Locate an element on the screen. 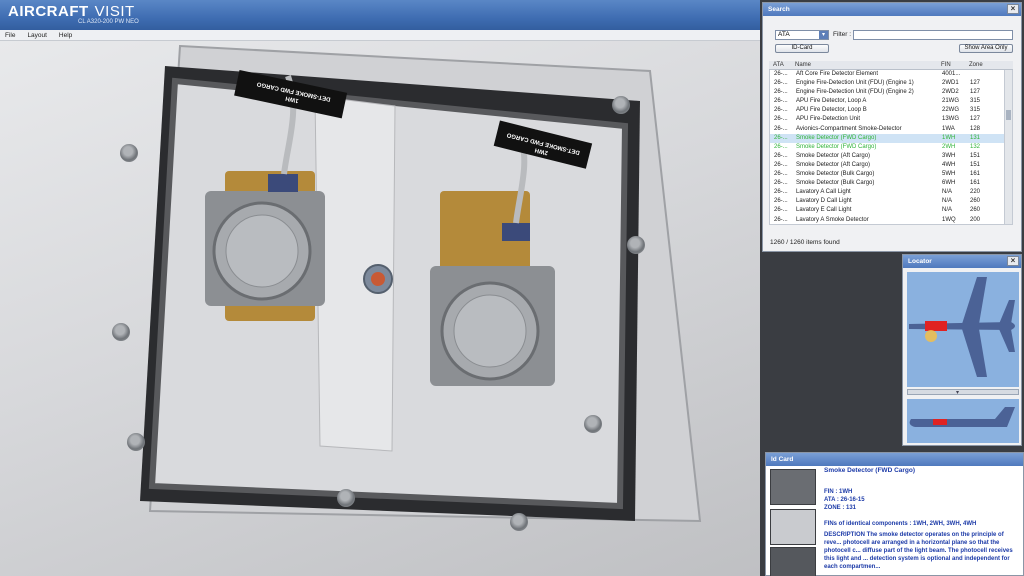  id-card-title-text: Id Card is located at coordinates (782, 459).